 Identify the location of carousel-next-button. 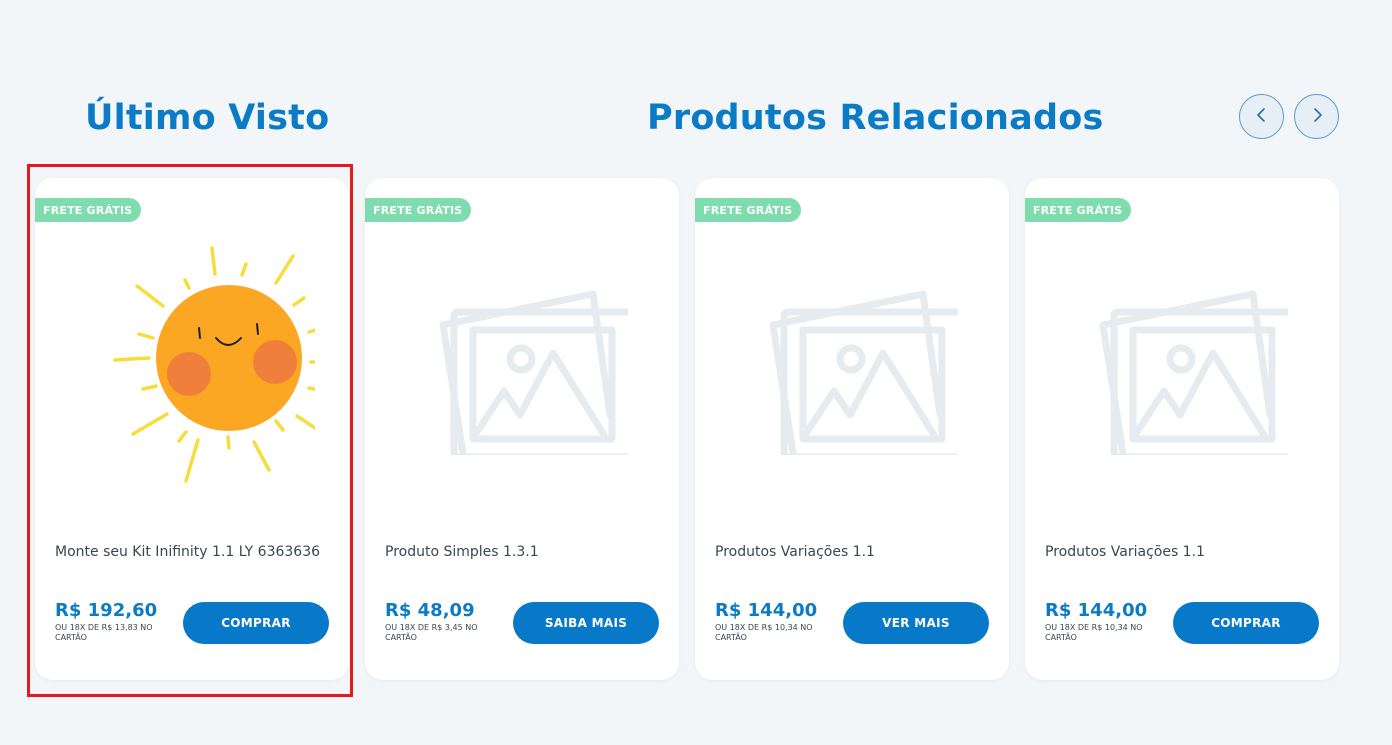
(1316, 116).